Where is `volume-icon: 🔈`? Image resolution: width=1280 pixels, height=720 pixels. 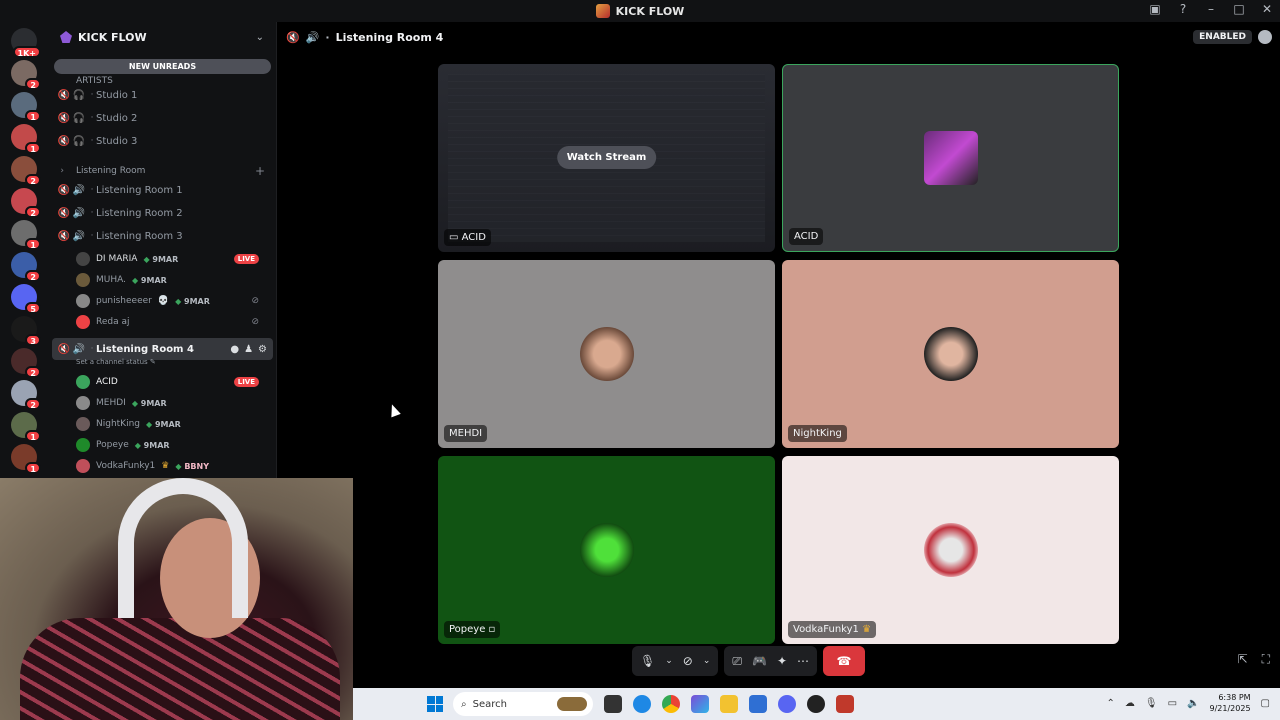 volume-icon: 🔈 is located at coordinates (1193, 703).